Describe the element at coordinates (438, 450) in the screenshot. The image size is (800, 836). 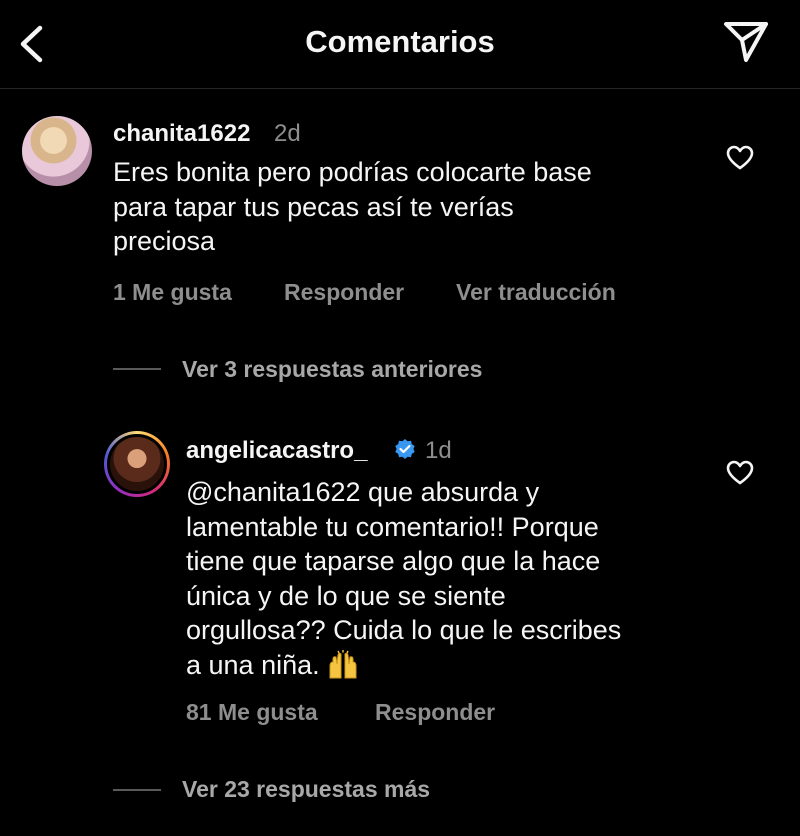
I see `reply-time: 1d` at that location.